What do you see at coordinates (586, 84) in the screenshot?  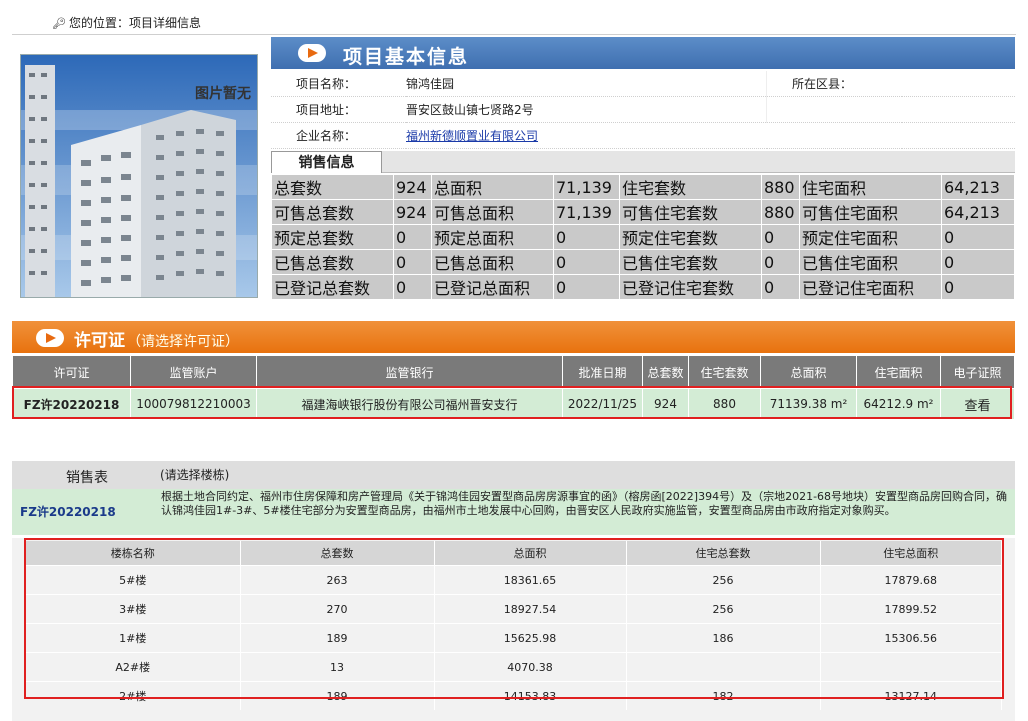 I see `project-name: 锦鸿佳园` at bounding box center [586, 84].